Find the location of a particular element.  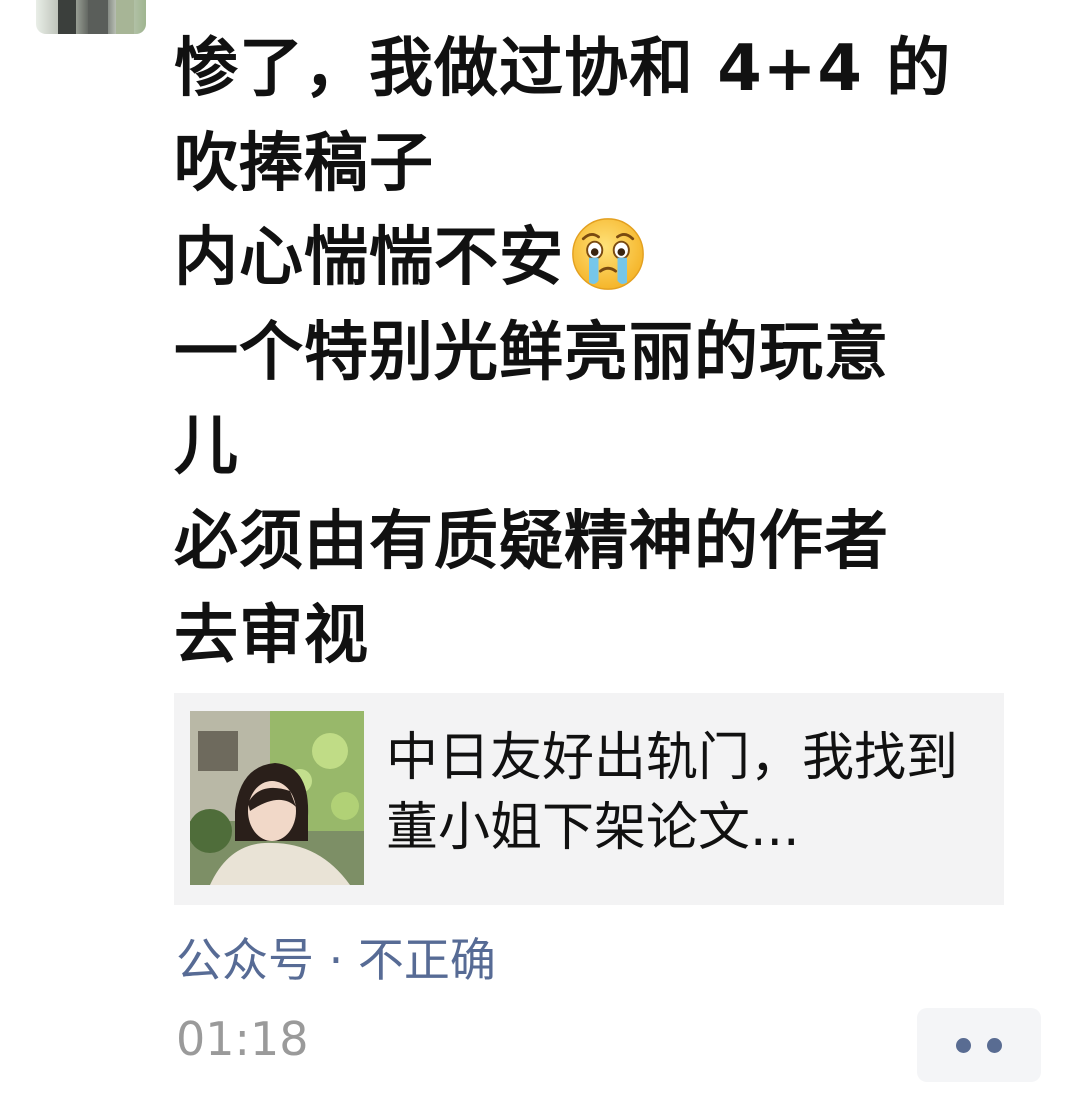

post-line: 儿 is located at coordinates (206, 447).